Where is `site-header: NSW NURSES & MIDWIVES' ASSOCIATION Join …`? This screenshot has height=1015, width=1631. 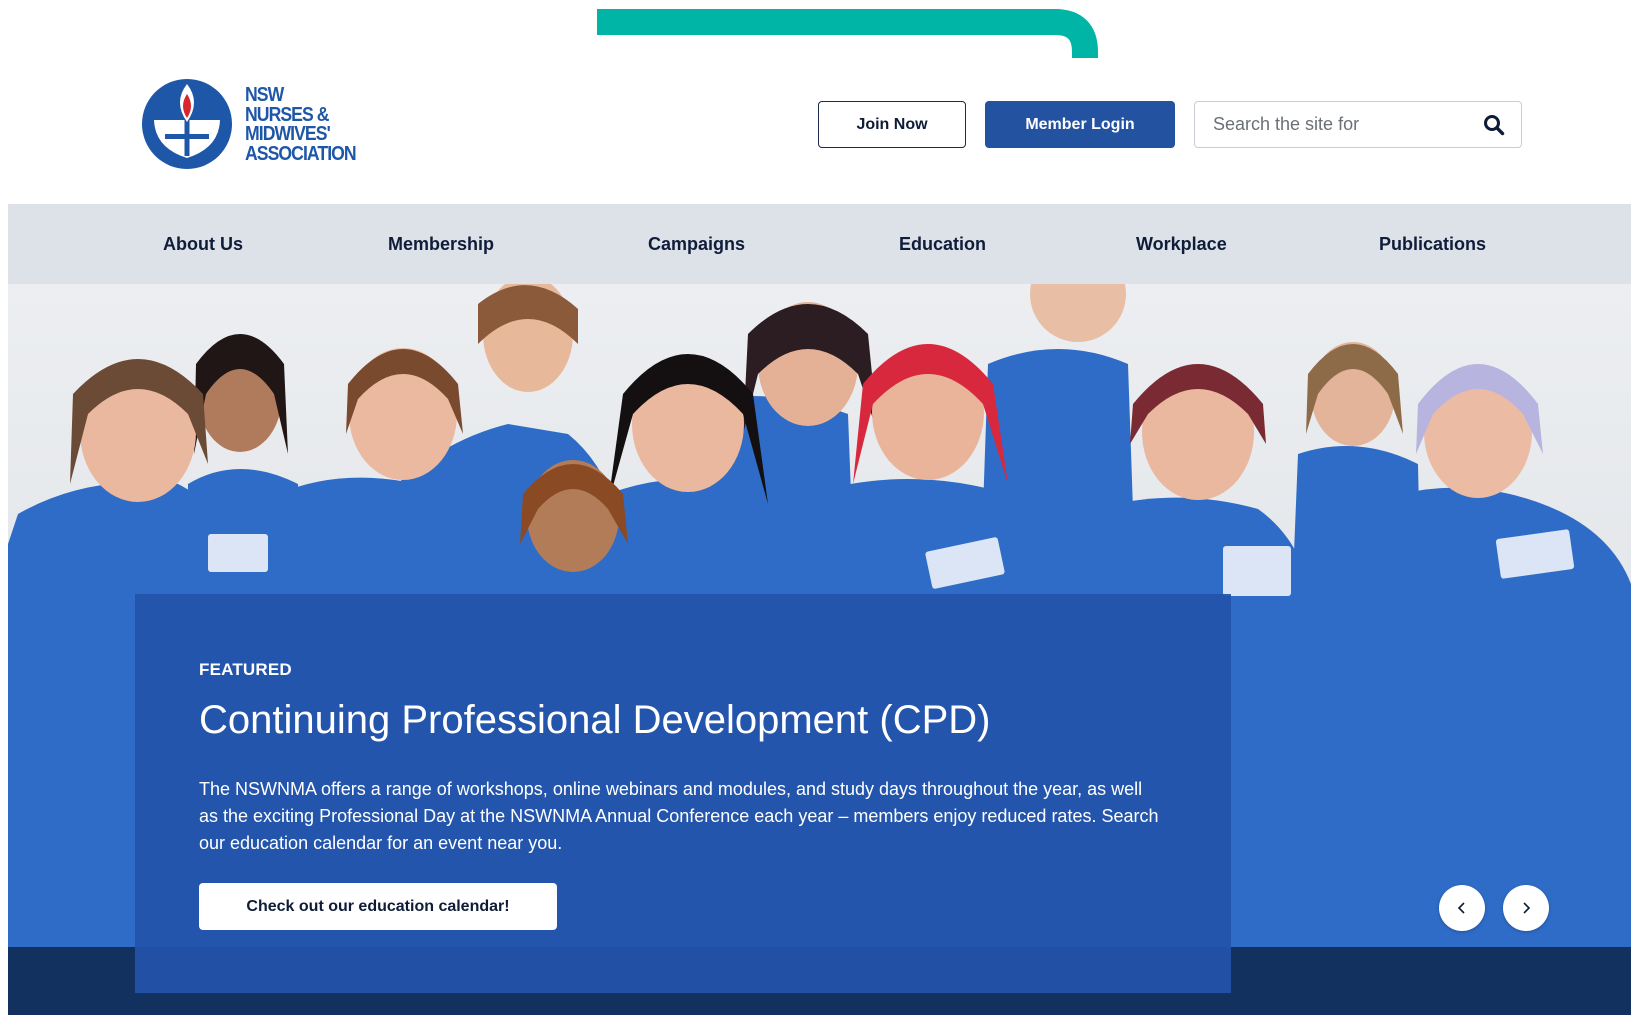
site-header: NSW NURSES & MIDWIVES' ASSOCIATION Join … is located at coordinates (819, 131).